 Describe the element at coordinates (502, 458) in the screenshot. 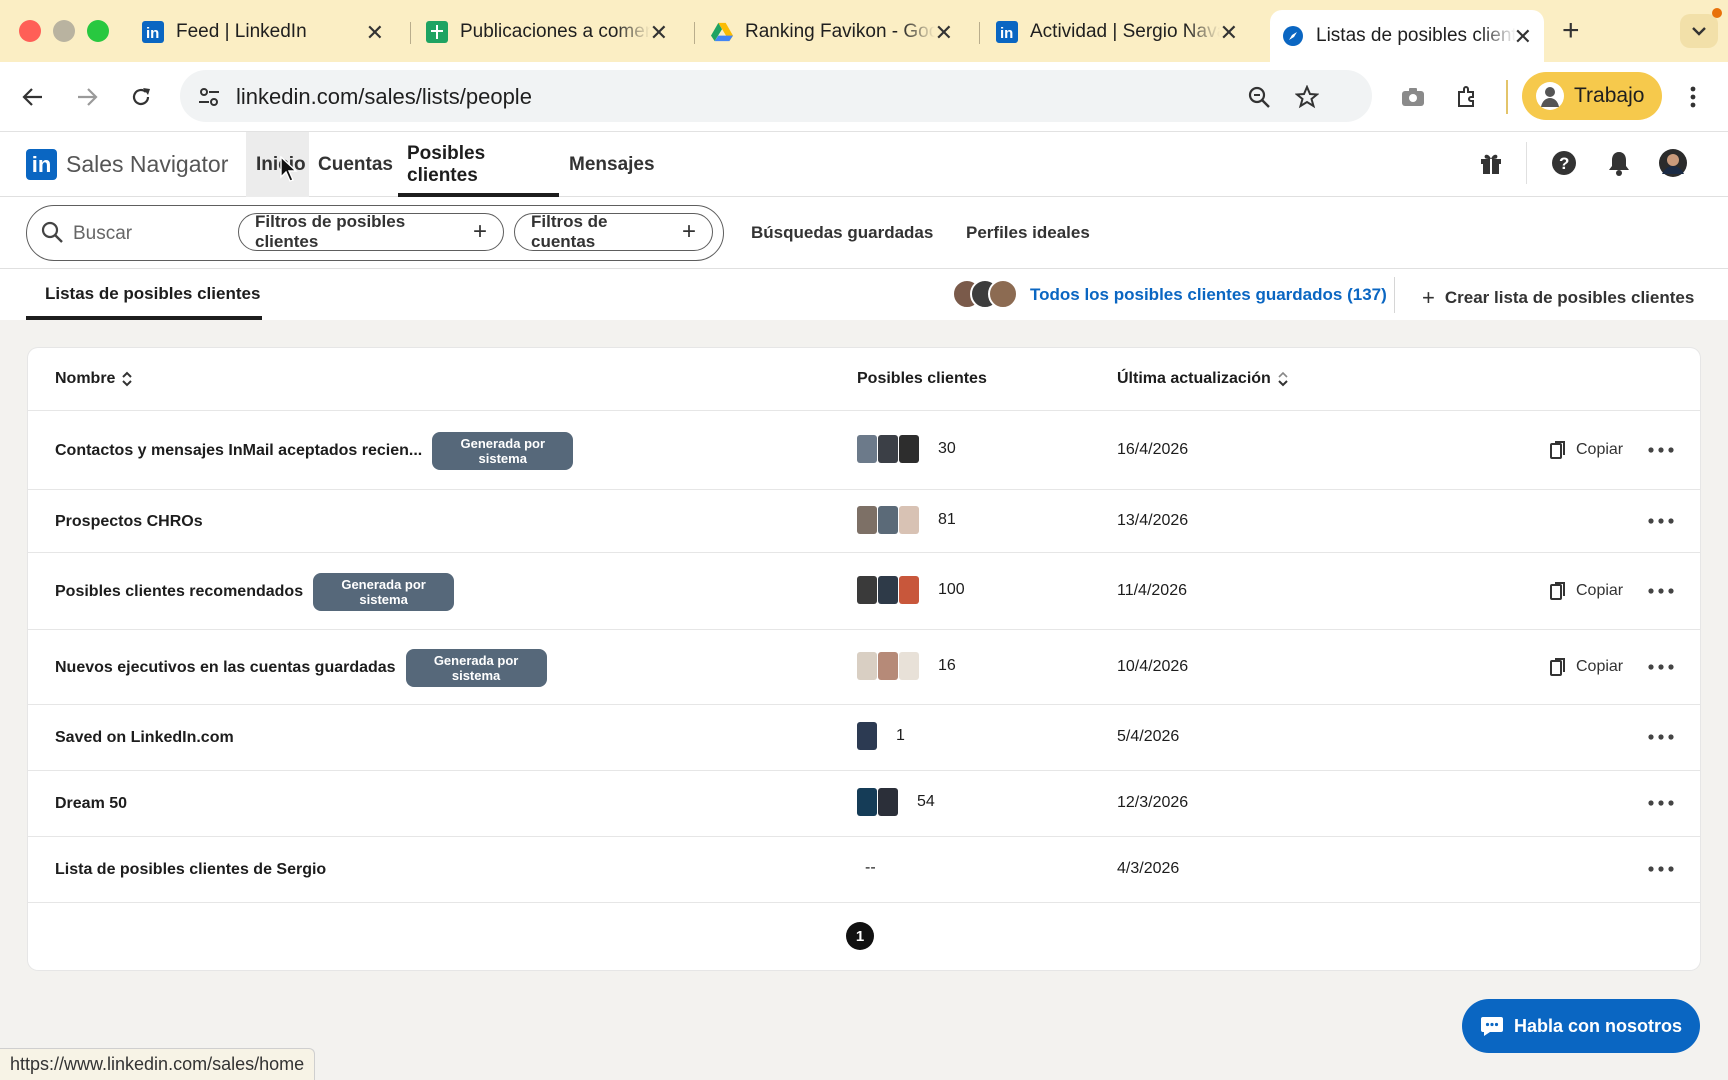

I see `badge-text: sistema` at that location.